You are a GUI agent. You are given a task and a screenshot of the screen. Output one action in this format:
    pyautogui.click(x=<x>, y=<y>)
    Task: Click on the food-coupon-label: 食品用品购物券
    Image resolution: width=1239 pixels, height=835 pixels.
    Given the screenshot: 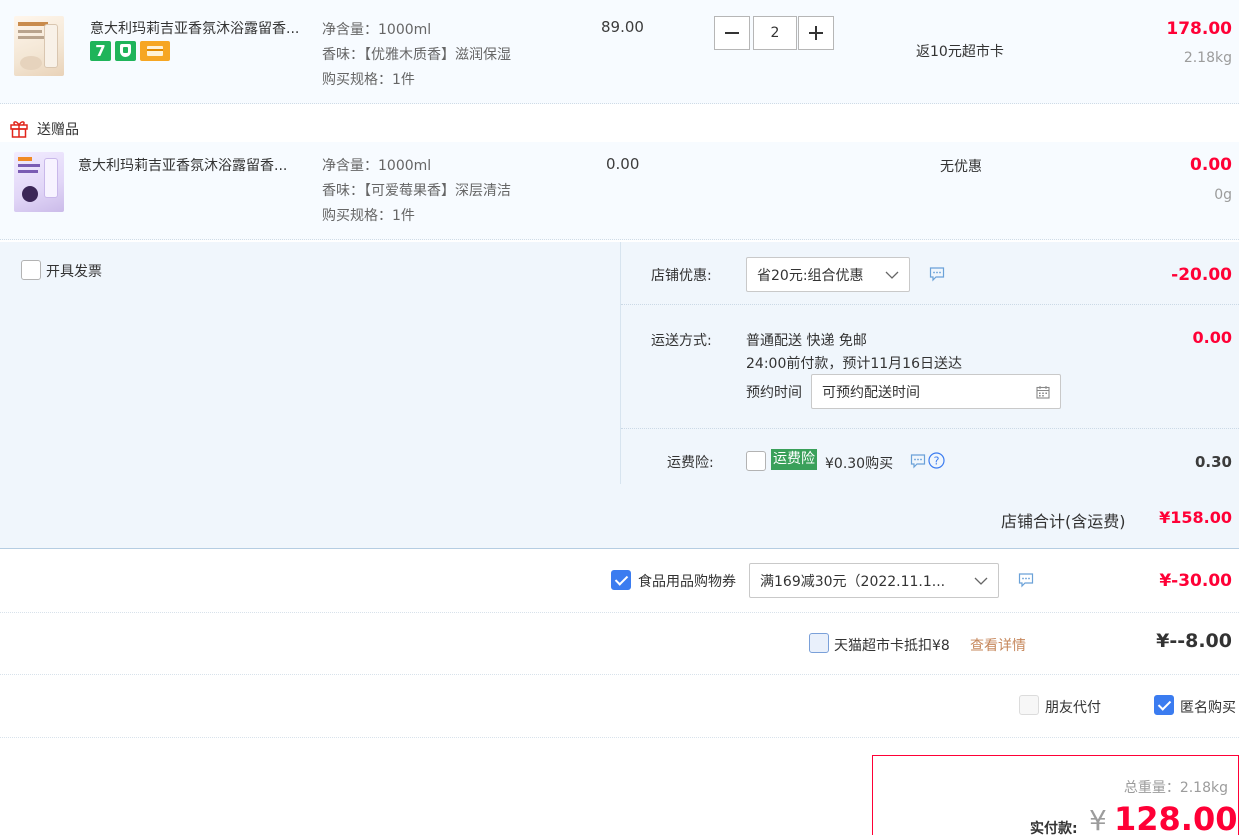 What is the action you would take?
    pyautogui.click(x=687, y=582)
    